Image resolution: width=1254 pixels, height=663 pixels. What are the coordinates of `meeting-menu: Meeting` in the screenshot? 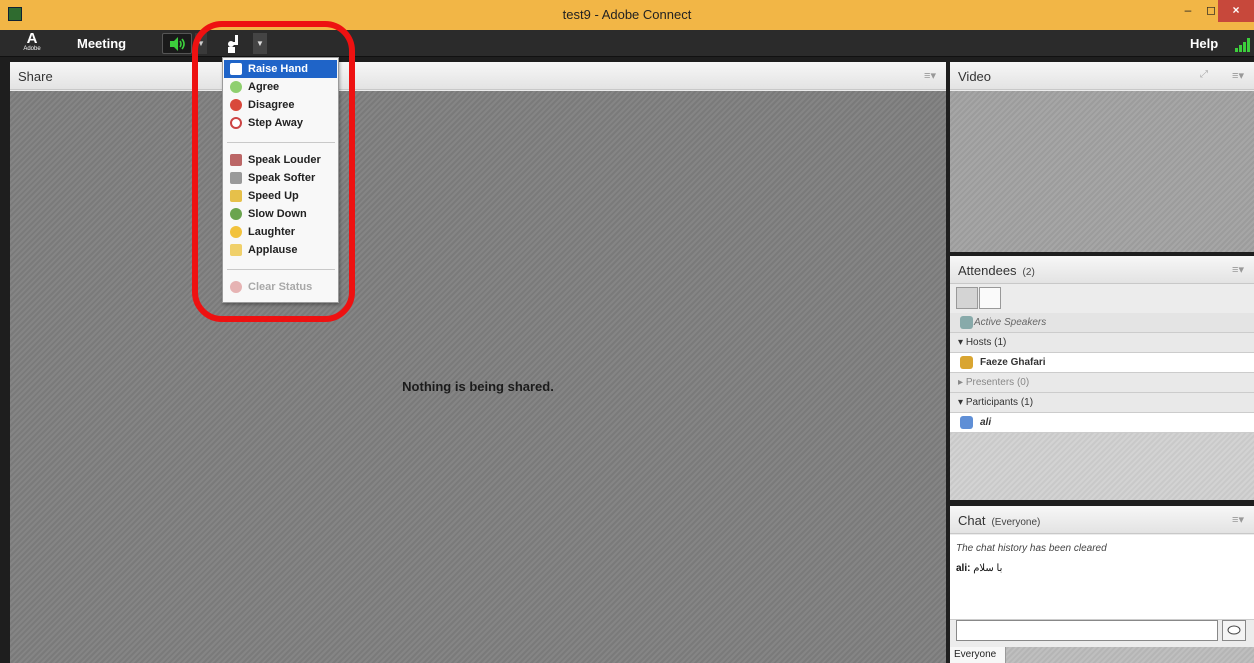 It's located at (101, 43).